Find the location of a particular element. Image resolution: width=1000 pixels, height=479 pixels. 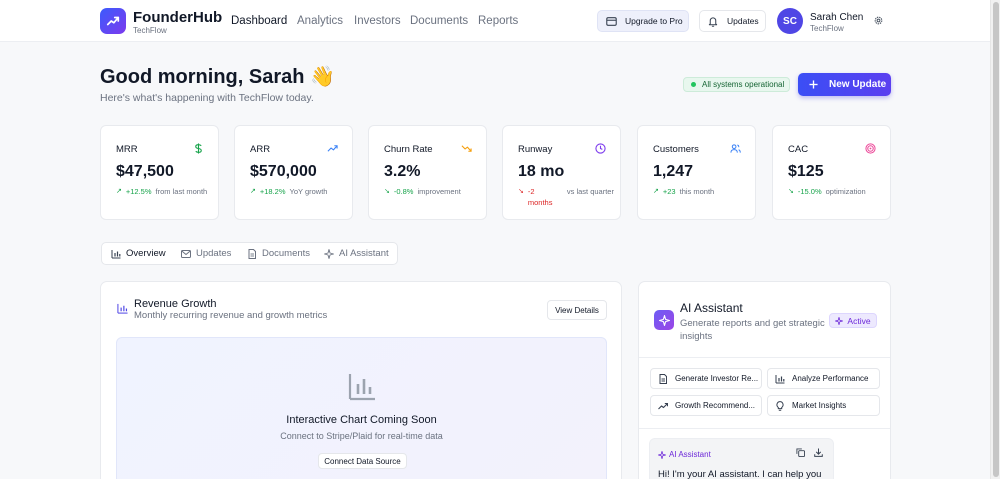

revenue-title: Revenue Growth is located at coordinates (175, 304).